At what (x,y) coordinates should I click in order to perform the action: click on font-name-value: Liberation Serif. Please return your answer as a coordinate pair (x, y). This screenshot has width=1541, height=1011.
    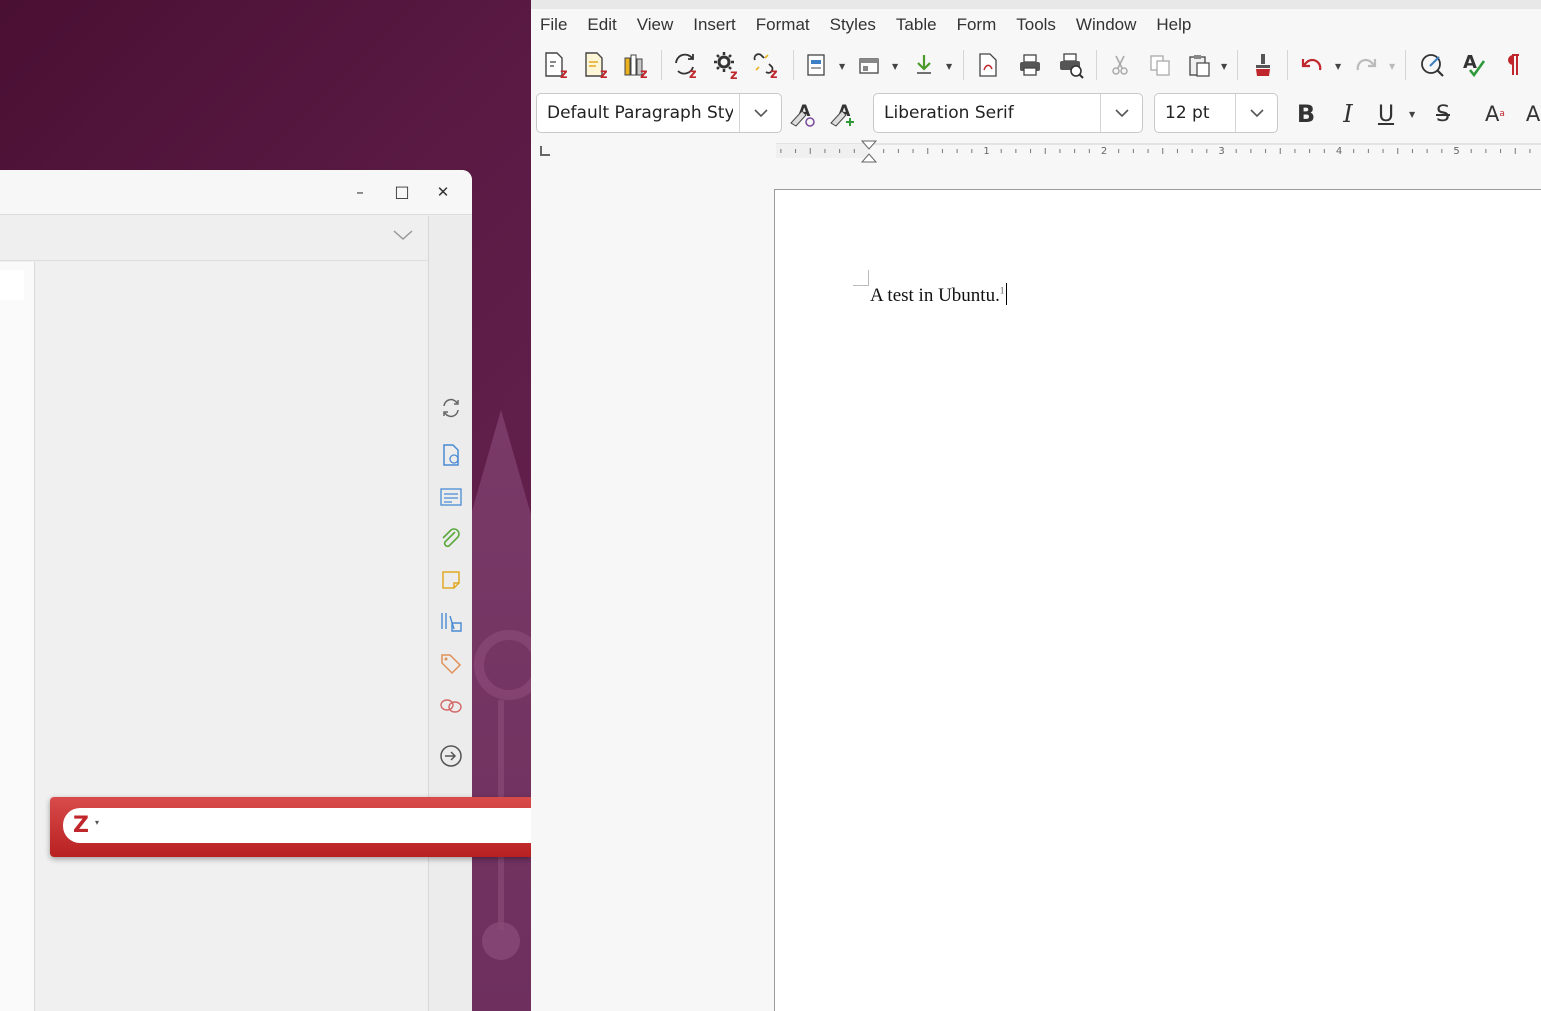
    Looking at the image, I should click on (989, 113).